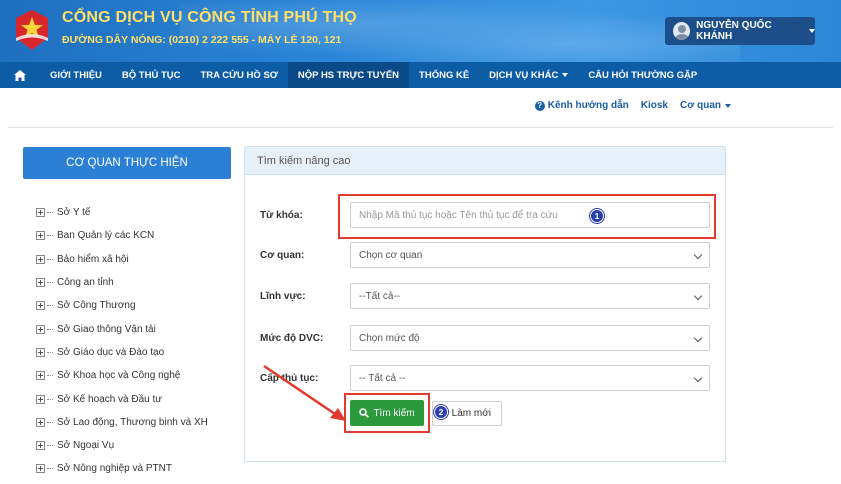  I want to click on guide-link: ? Kênh hướng dẫn, so click(581, 105).